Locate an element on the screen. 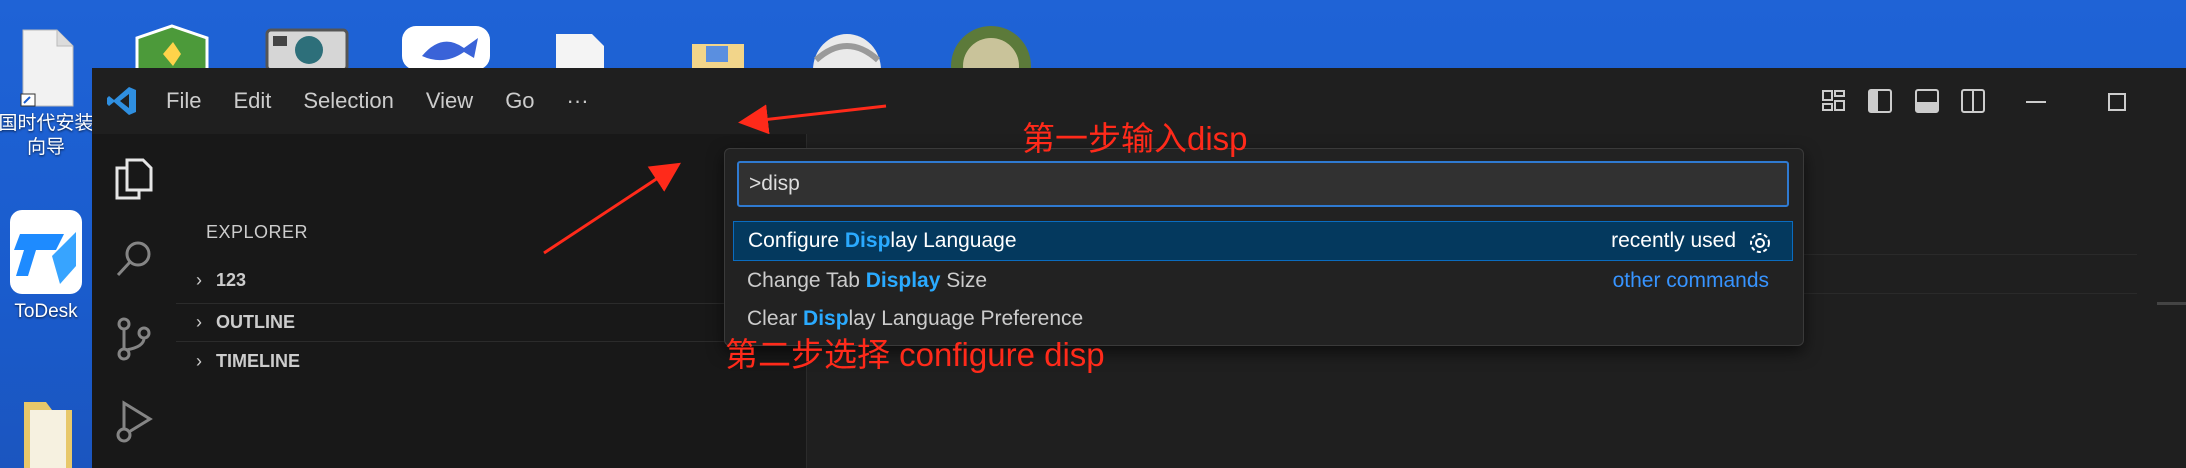 Image resolution: width=2186 pixels, height=468 pixels. annotation-step2: 第二步选择 configure disp is located at coordinates (915, 354).